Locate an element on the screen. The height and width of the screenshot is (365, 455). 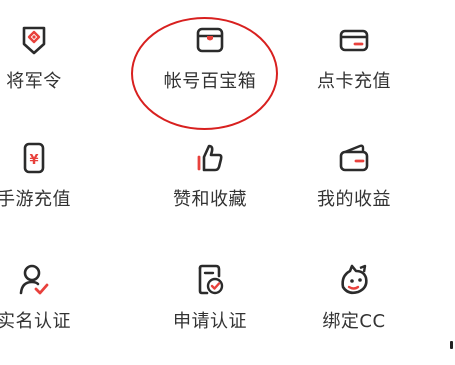
wallet-icon is located at coordinates (354, 158).